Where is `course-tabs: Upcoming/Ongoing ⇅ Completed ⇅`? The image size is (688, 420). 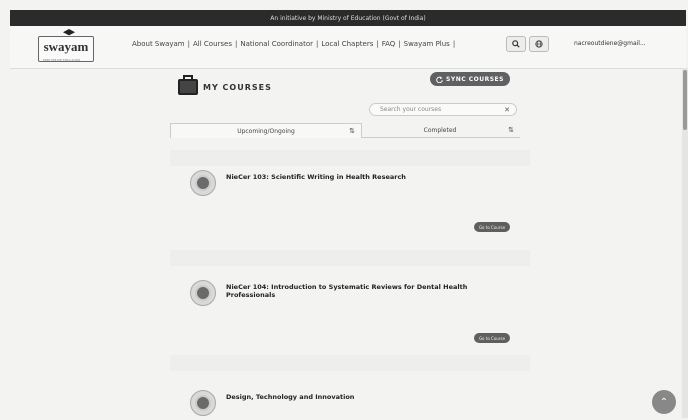
course-tabs: Upcoming/Ongoing ⇅ Completed ⇅ is located at coordinates (345, 130).